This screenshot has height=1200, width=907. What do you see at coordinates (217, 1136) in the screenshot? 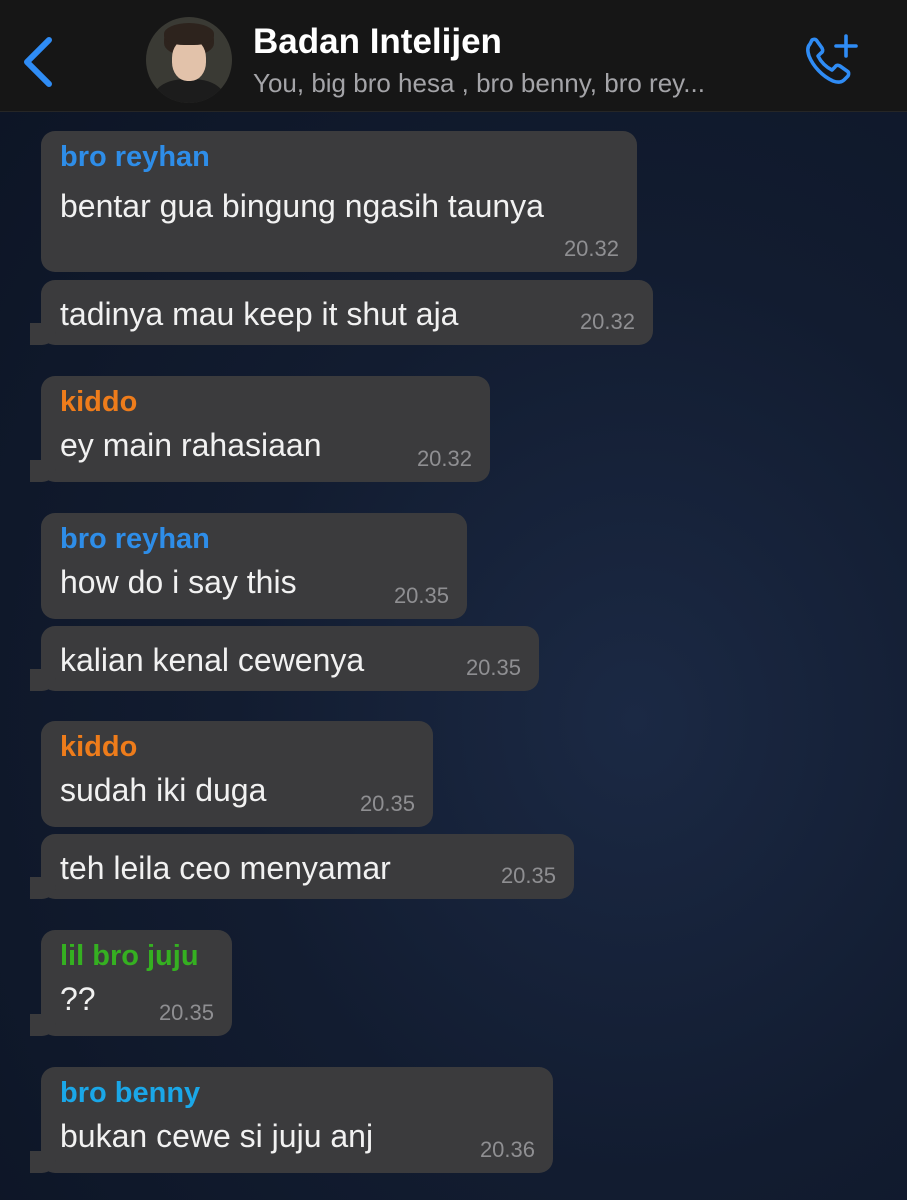
I see `message-text: bukan cewe si juju anj` at bounding box center [217, 1136].